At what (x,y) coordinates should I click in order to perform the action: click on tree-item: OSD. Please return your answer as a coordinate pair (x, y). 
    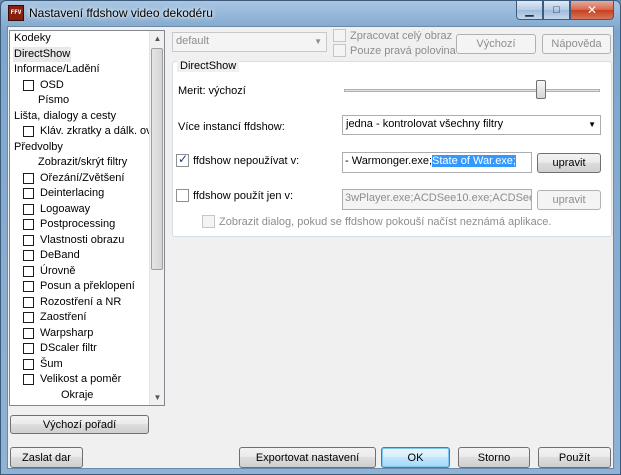
    Looking at the image, I should click on (80, 86).